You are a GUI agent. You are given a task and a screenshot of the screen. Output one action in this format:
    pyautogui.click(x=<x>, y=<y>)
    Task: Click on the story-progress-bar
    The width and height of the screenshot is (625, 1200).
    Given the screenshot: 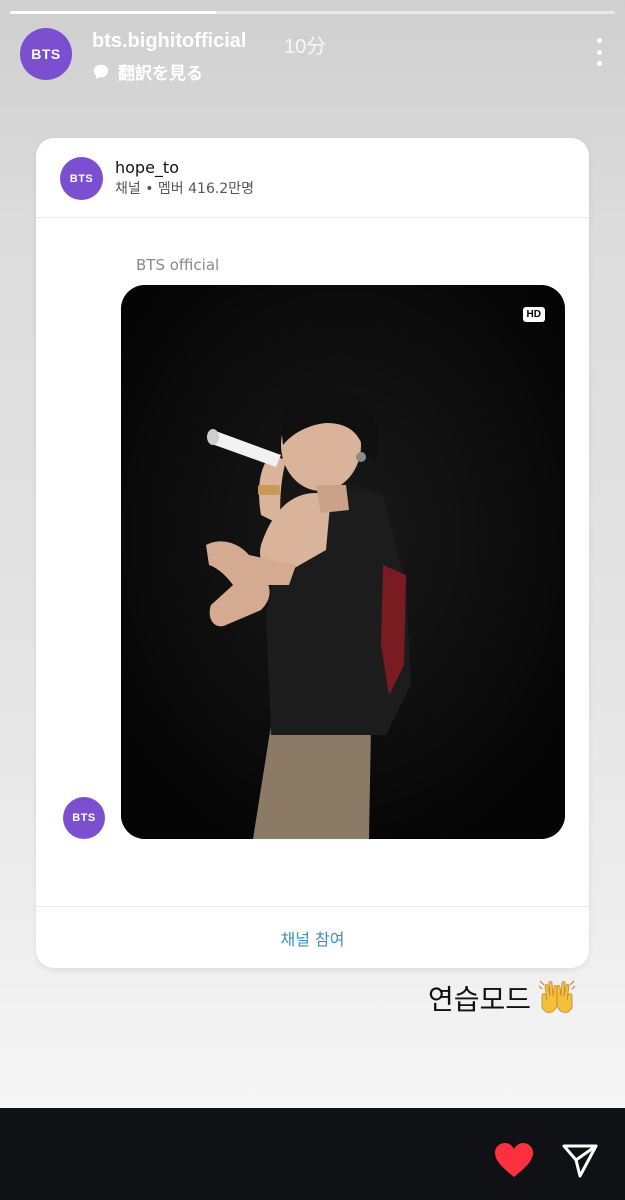 What is the action you would take?
    pyautogui.click(x=312, y=12)
    